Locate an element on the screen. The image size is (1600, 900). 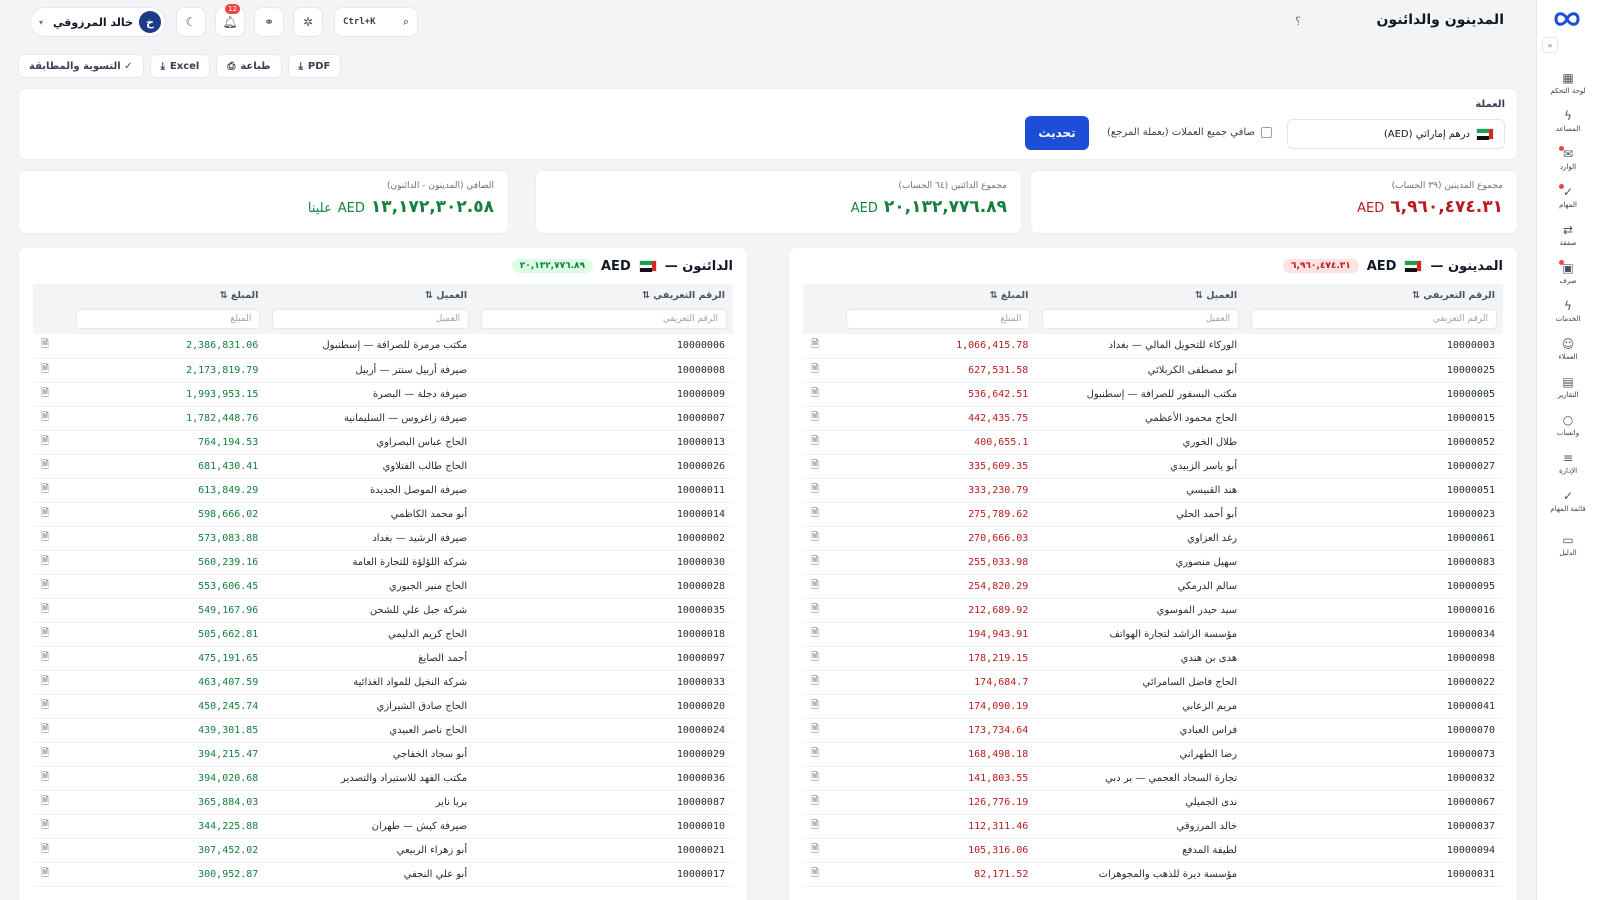
pdf-export-button: PDF ⤓ is located at coordinates (314, 66).